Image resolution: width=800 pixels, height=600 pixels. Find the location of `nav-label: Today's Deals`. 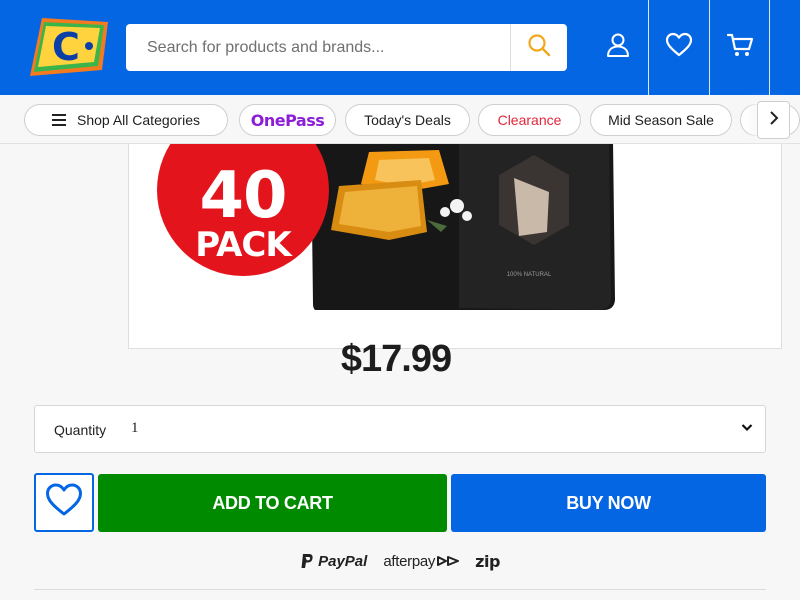

nav-label: Today's Deals is located at coordinates (407, 120).